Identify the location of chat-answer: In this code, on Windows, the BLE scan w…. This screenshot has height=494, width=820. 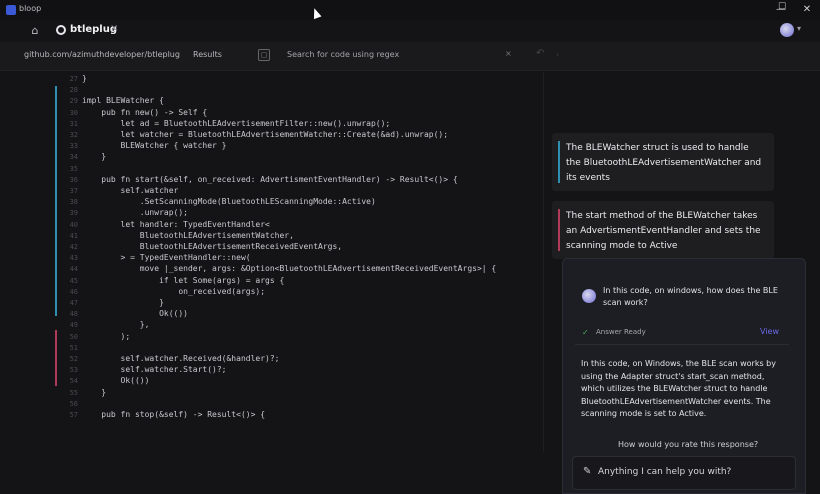
(678, 388).